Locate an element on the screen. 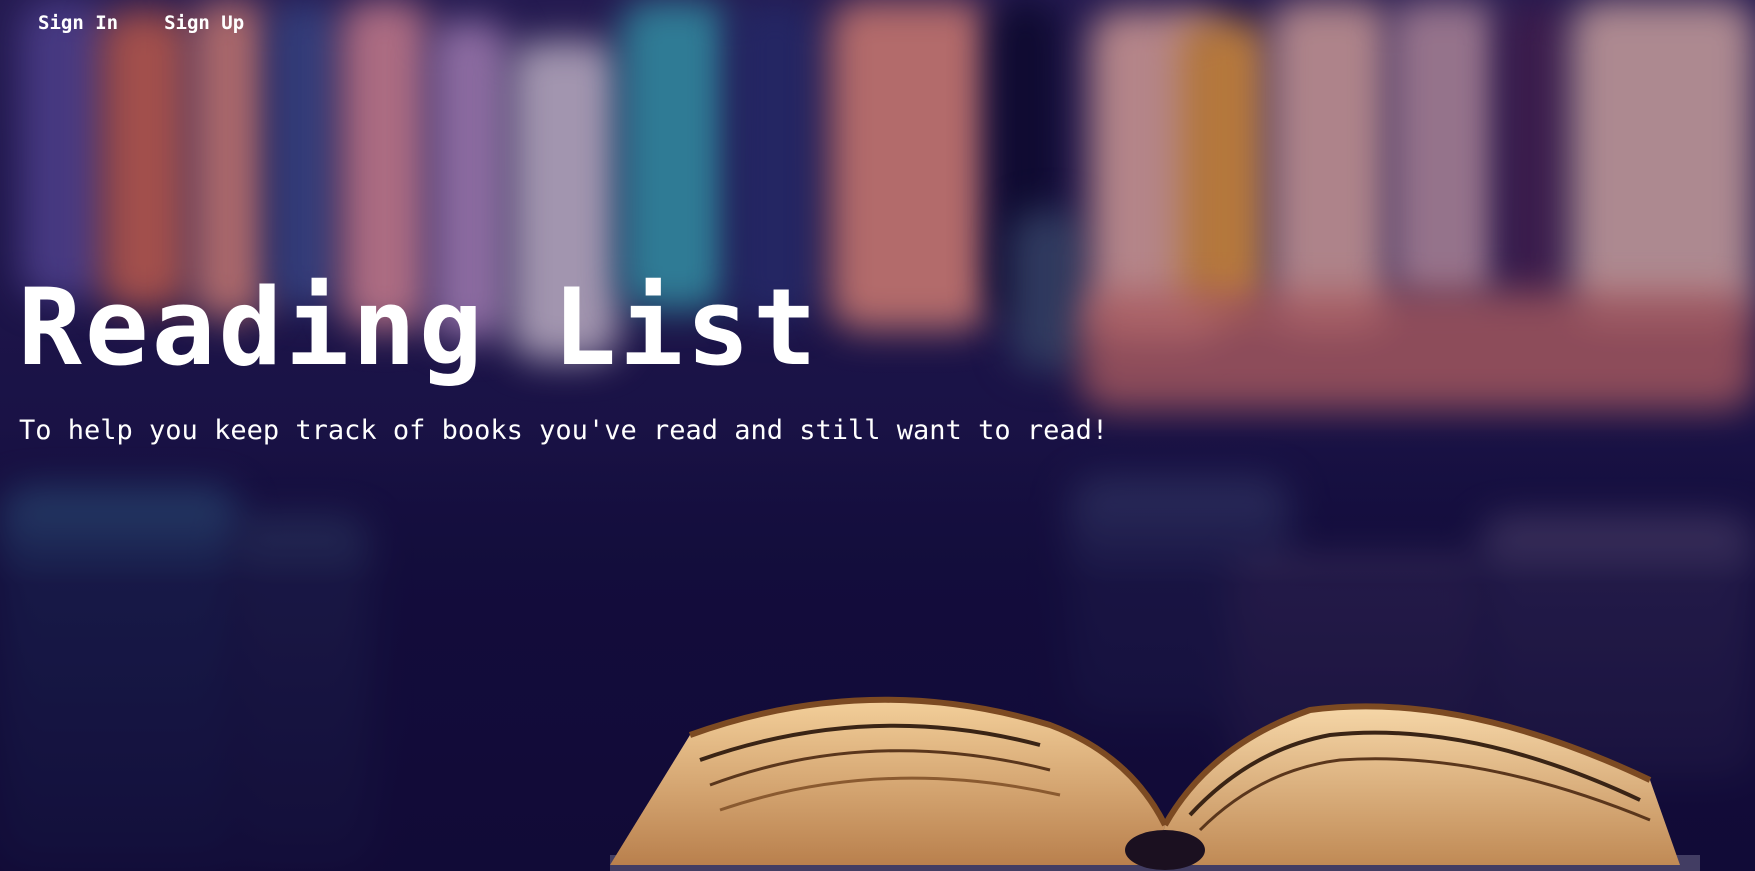  sign-in-link: Sign In is located at coordinates (78, 23).